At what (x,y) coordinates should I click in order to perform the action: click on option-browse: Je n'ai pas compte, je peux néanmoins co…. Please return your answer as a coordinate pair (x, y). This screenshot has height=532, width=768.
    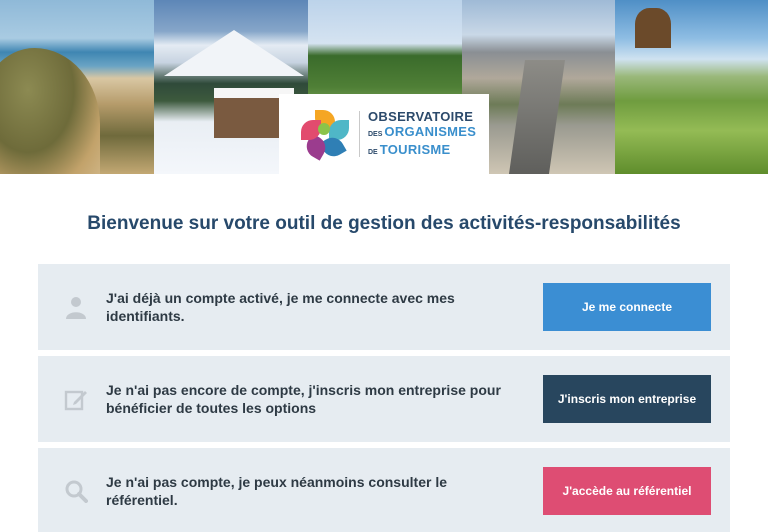
    Looking at the image, I should click on (384, 490).